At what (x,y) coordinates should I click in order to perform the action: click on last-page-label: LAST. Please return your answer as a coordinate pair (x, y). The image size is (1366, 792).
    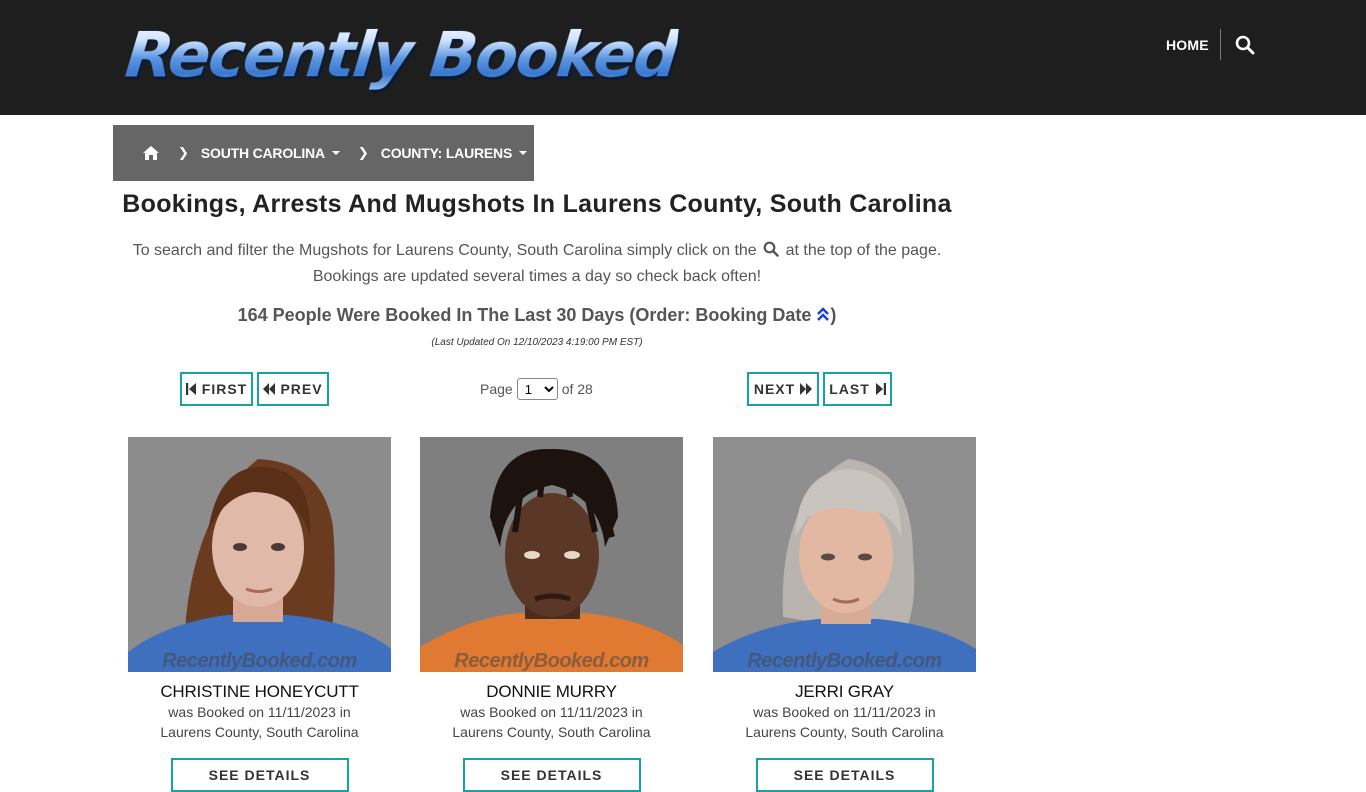
    Looking at the image, I should click on (849, 389).